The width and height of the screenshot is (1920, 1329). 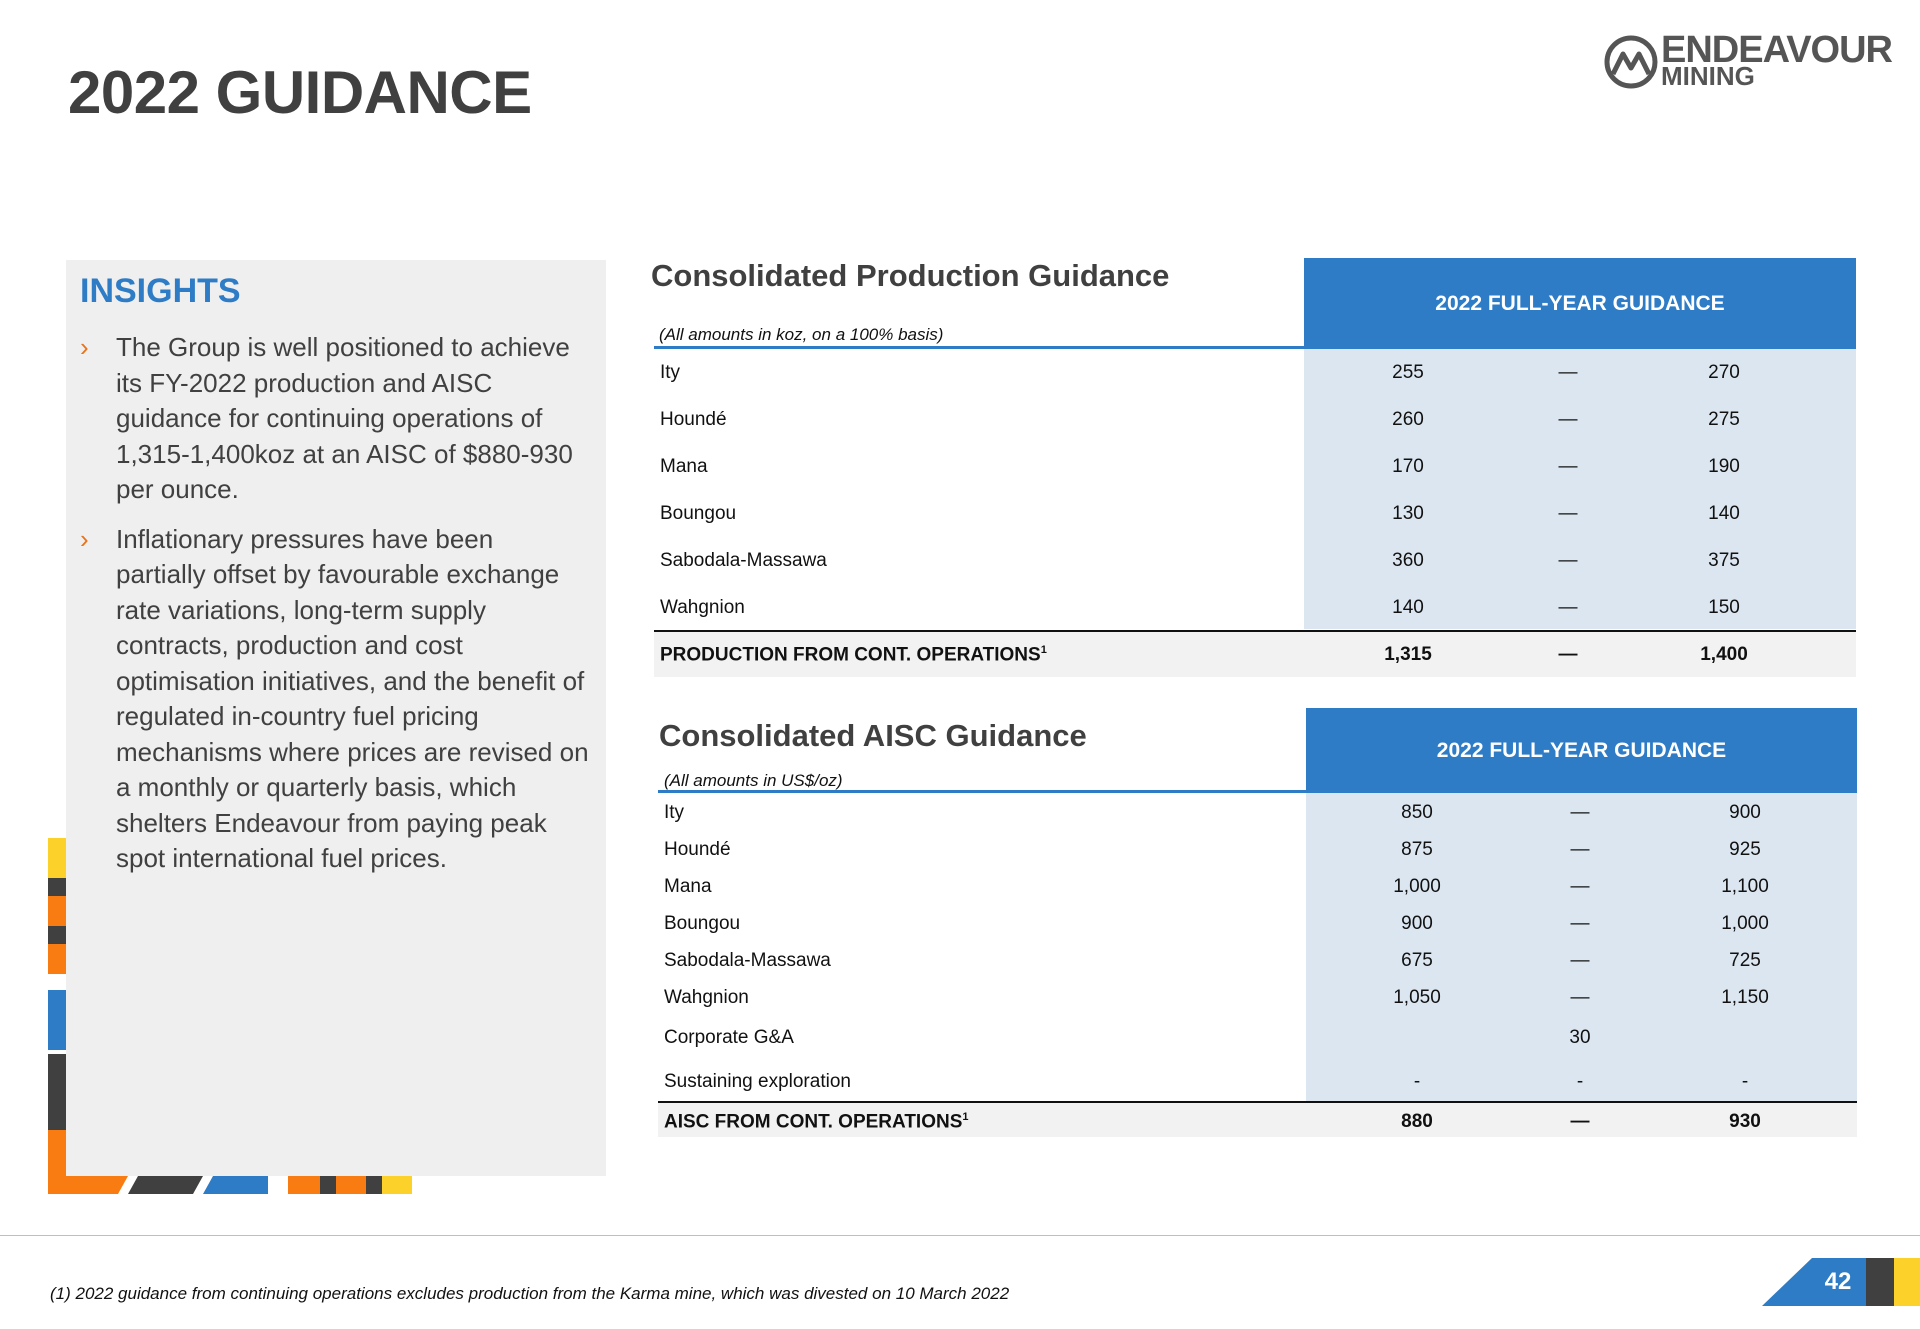 I want to click on row-label: Corporate G&A, so click(x=729, y=1037).